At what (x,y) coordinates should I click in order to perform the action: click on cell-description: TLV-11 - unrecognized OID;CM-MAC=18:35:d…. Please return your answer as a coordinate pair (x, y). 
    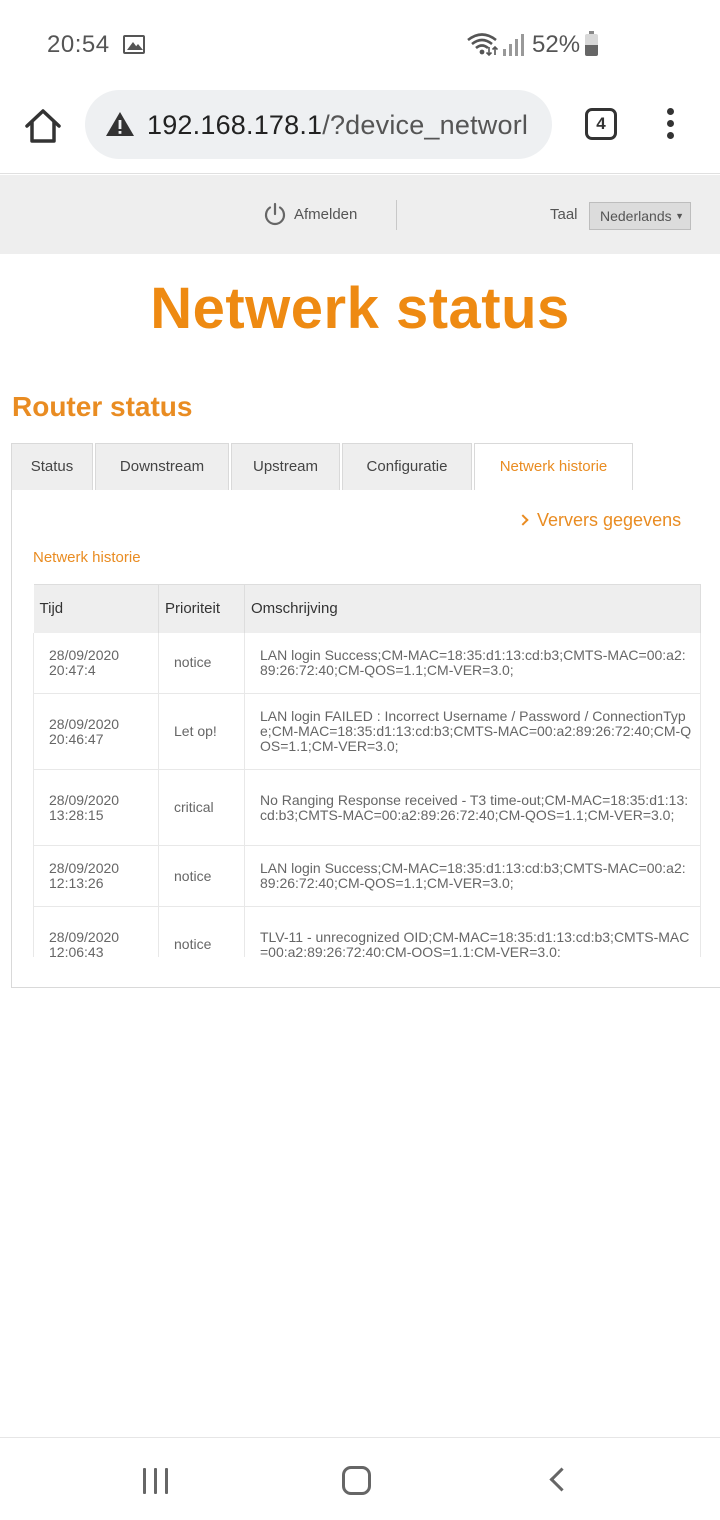
    Looking at the image, I should click on (472, 931).